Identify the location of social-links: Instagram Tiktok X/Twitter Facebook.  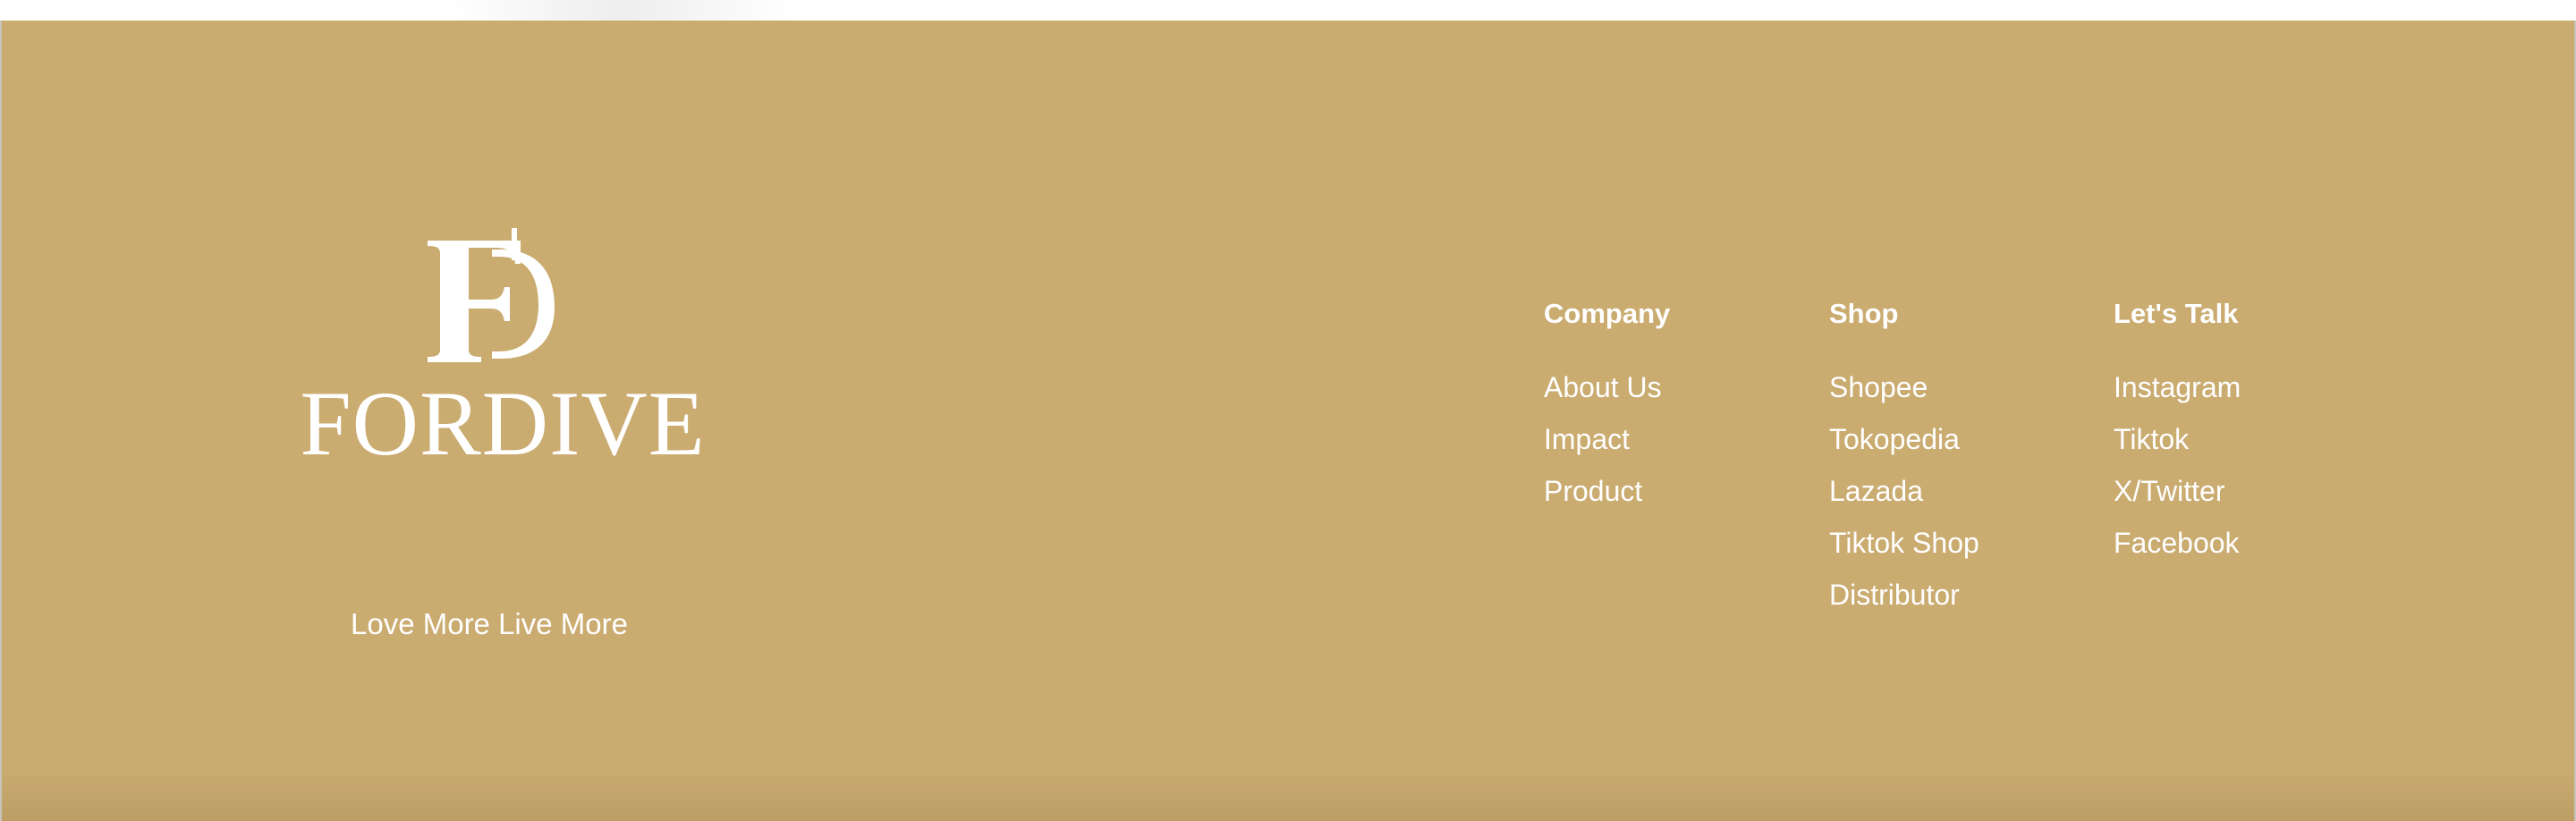
(2177, 467).